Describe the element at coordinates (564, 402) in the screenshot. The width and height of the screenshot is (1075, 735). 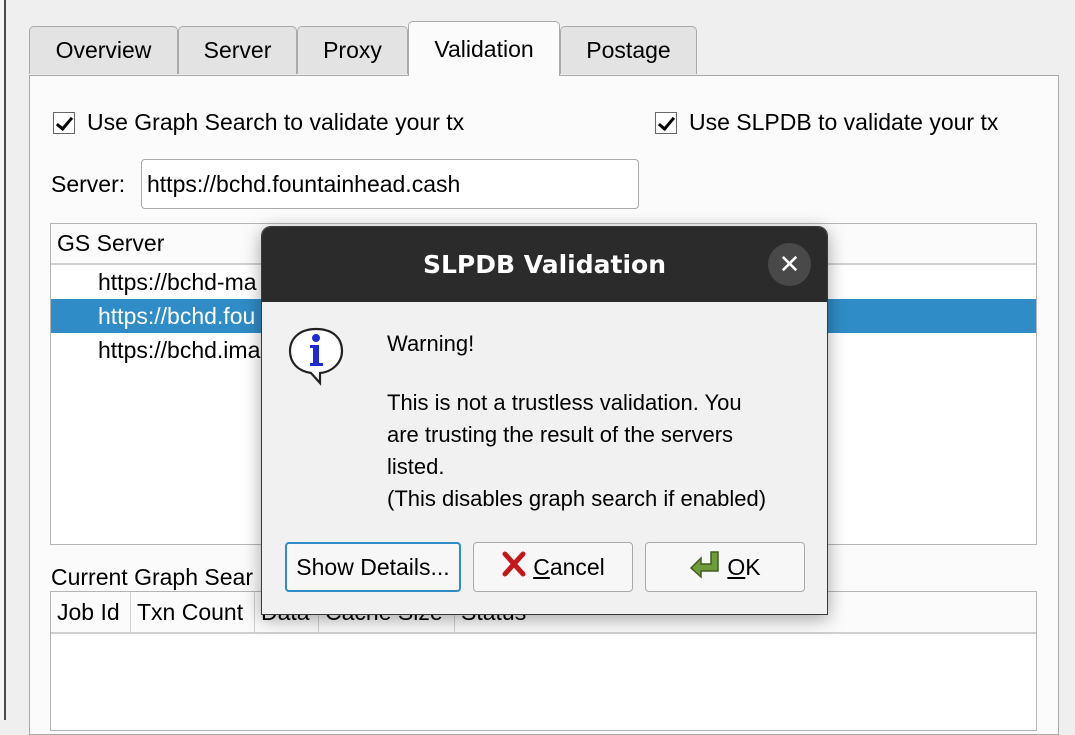
I see `dialog-body-line: This is not a trustless validation. You` at that location.